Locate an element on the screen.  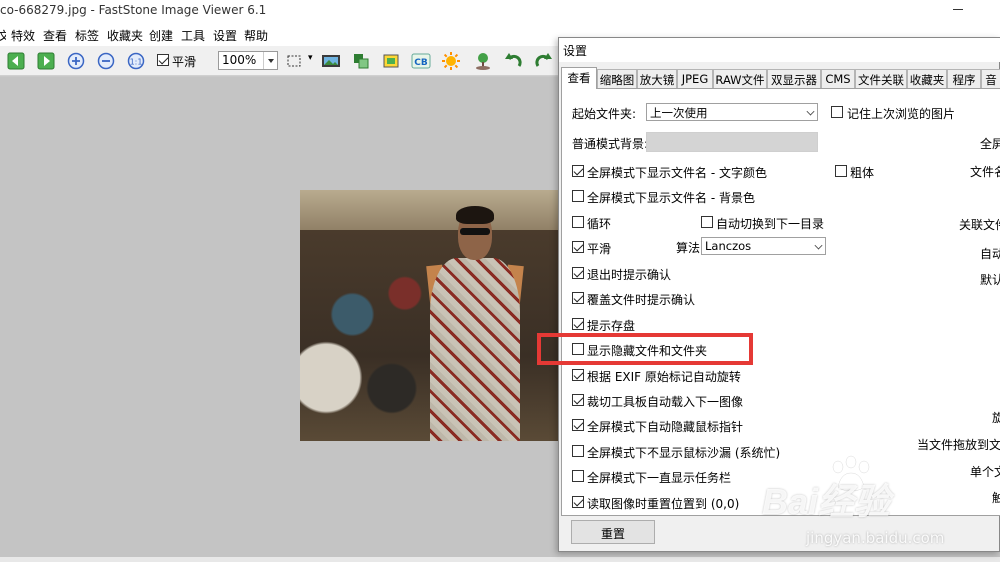
svg-text: CB is located at coordinates (421, 63).